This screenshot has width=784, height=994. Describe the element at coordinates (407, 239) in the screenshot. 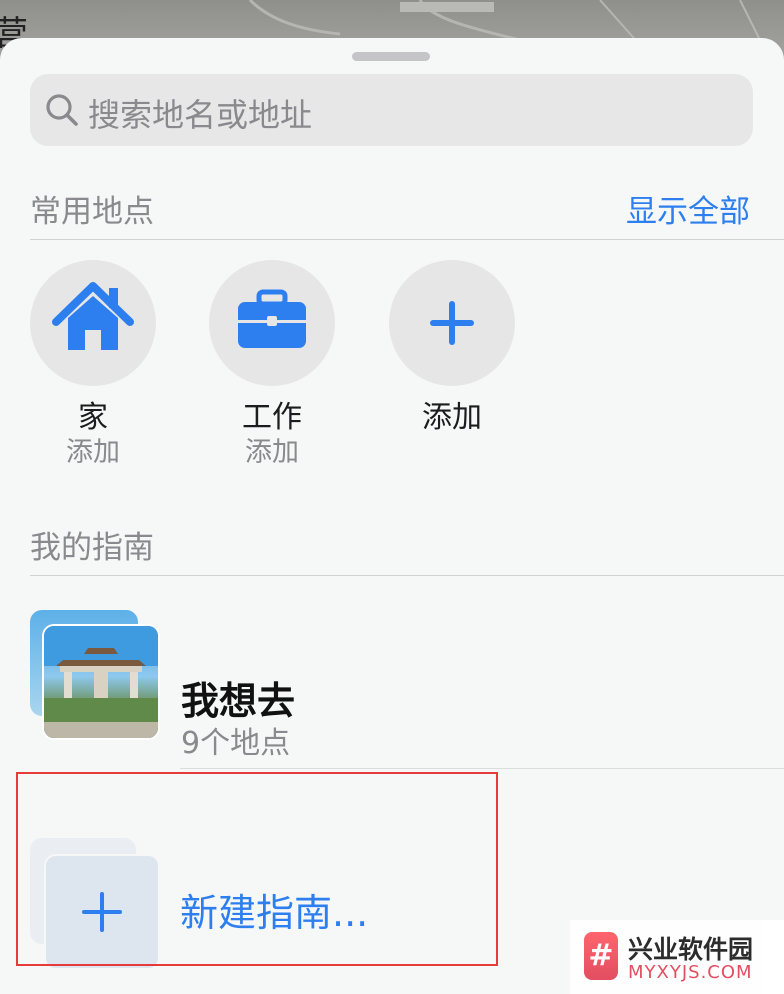

I see `favorites-divider` at that location.